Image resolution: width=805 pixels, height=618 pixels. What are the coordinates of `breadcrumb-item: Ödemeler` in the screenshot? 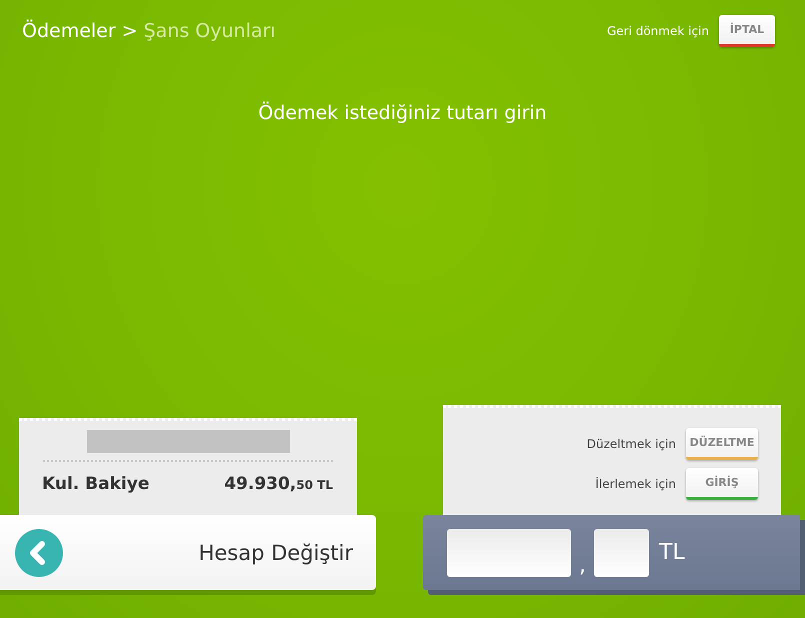 It's located at (69, 31).